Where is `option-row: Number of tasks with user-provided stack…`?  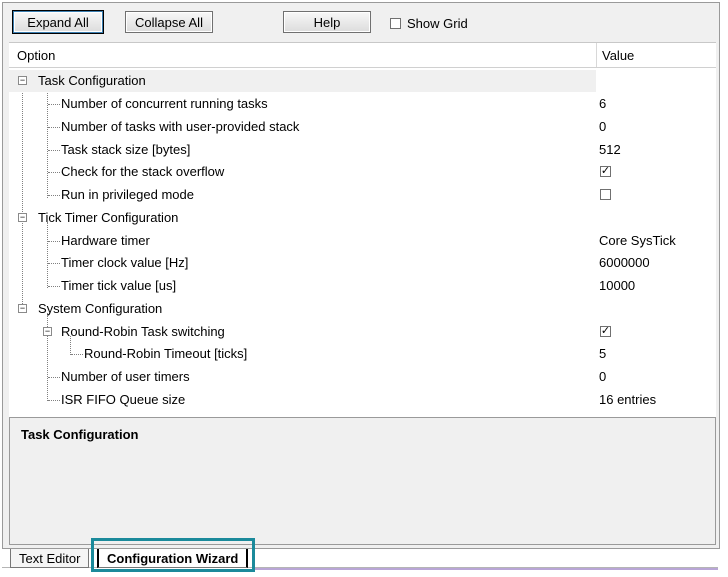 option-row: Number of tasks with user-provided stack… is located at coordinates (362, 127).